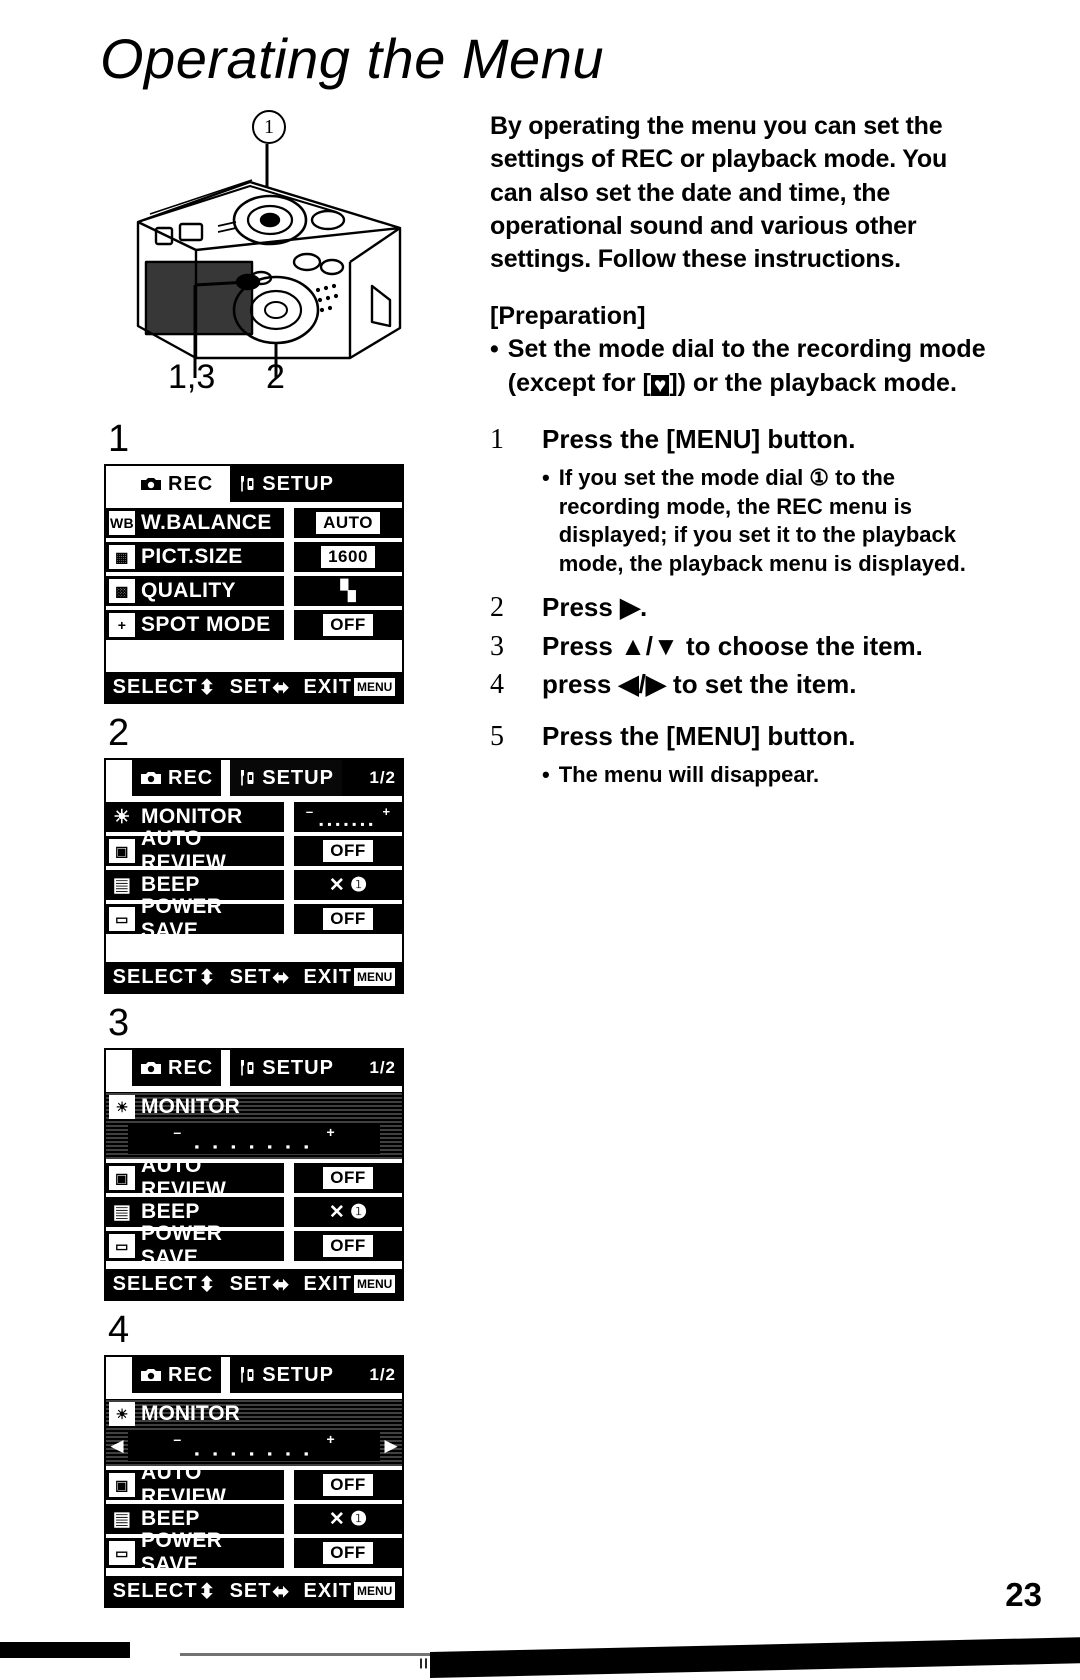 This screenshot has height=1680, width=1080. Describe the element at coordinates (182, 1552) in the screenshot. I see `menu-row-label: POWER SAVE` at that location.